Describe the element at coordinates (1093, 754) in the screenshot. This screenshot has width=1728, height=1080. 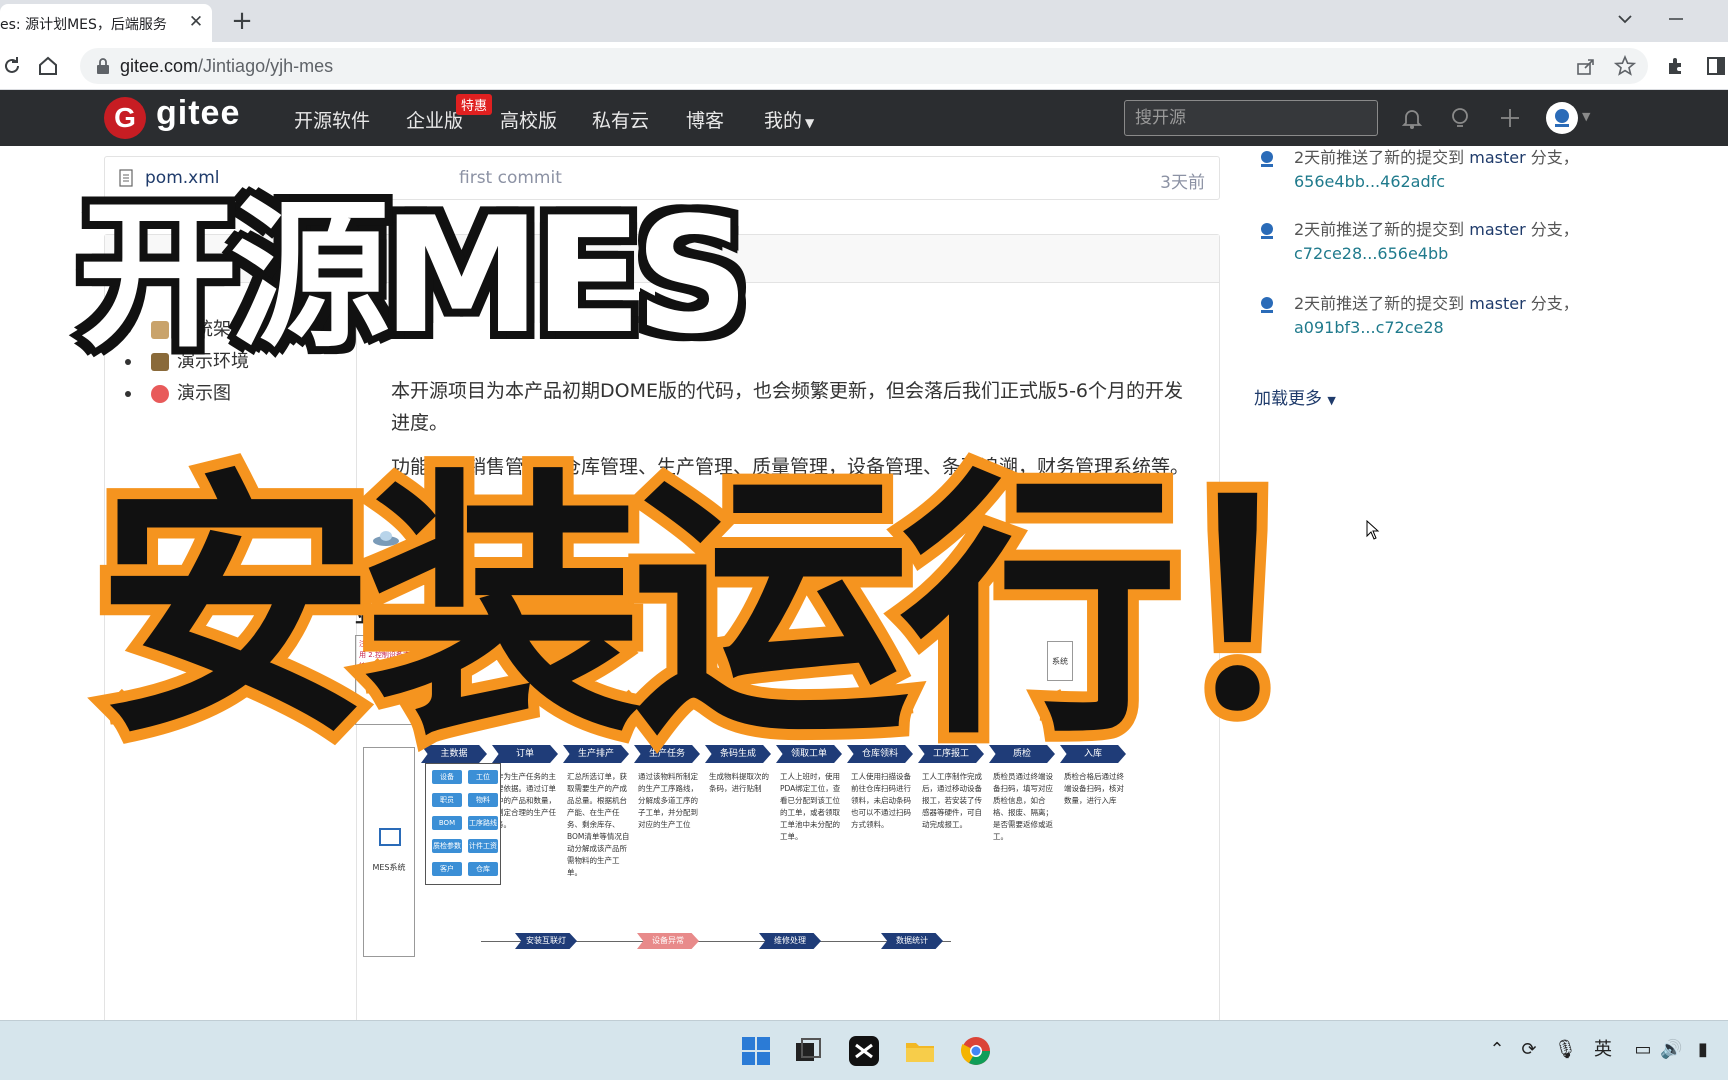
I see `stage-9: 入库` at that location.